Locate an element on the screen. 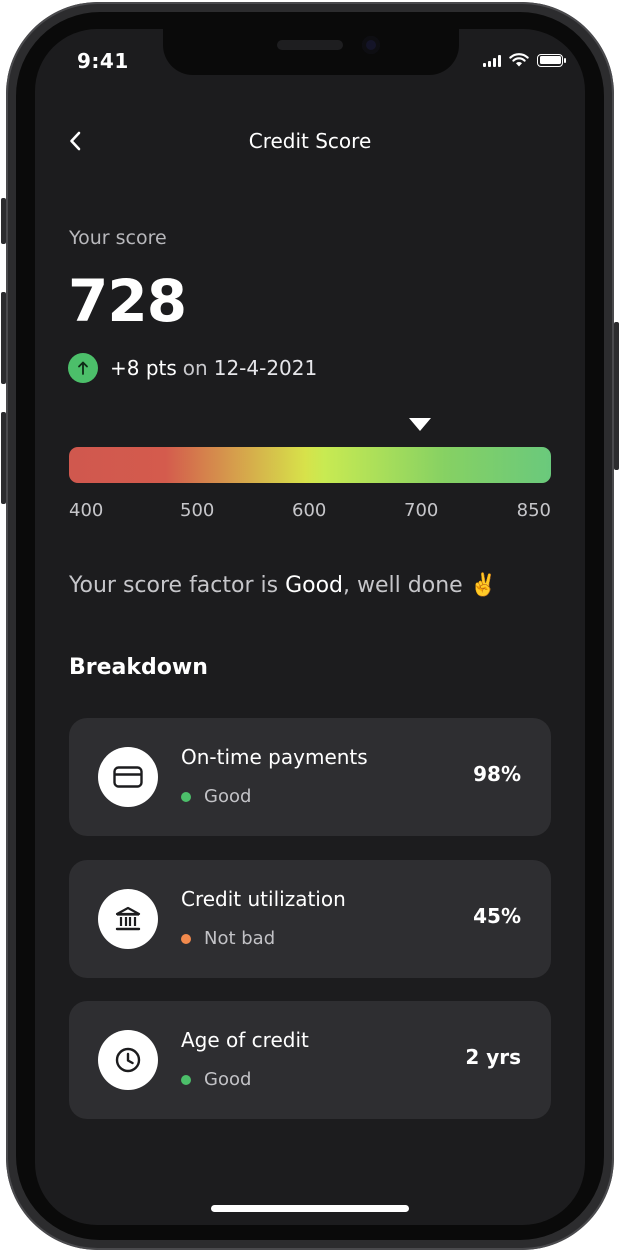 Image resolution: width=620 pixels, height=1254 pixels. mute-switch is located at coordinates (3, 221).